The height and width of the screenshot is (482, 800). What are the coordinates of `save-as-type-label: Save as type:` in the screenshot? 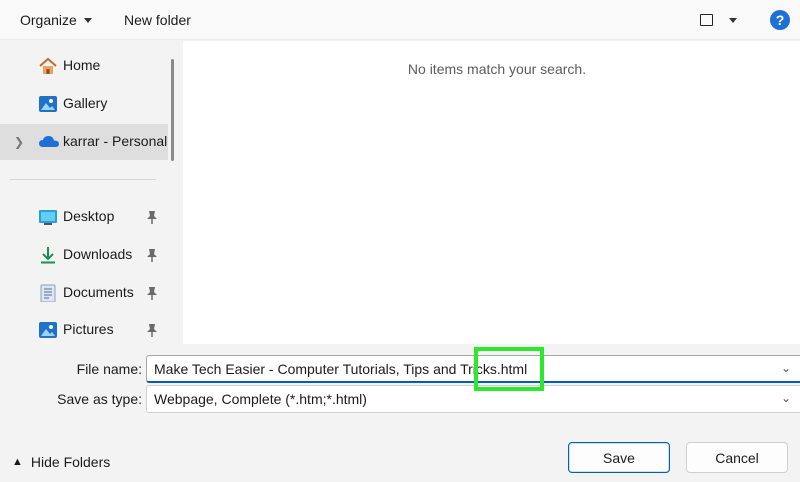 It's located at (99, 399).